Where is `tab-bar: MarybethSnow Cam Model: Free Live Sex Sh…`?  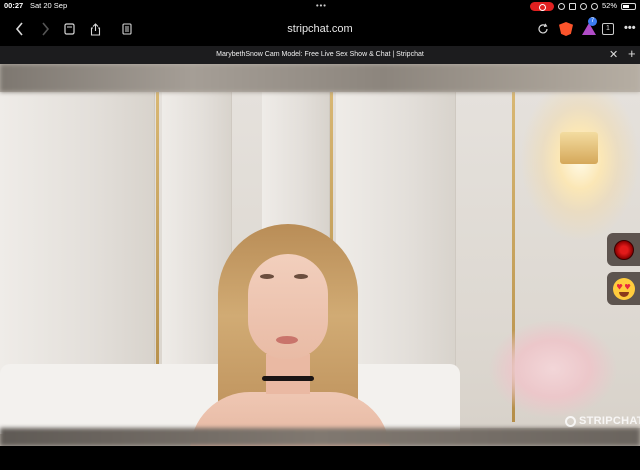 tab-bar: MarybethSnow Cam Model: Free Live Sex Sh… is located at coordinates (320, 55).